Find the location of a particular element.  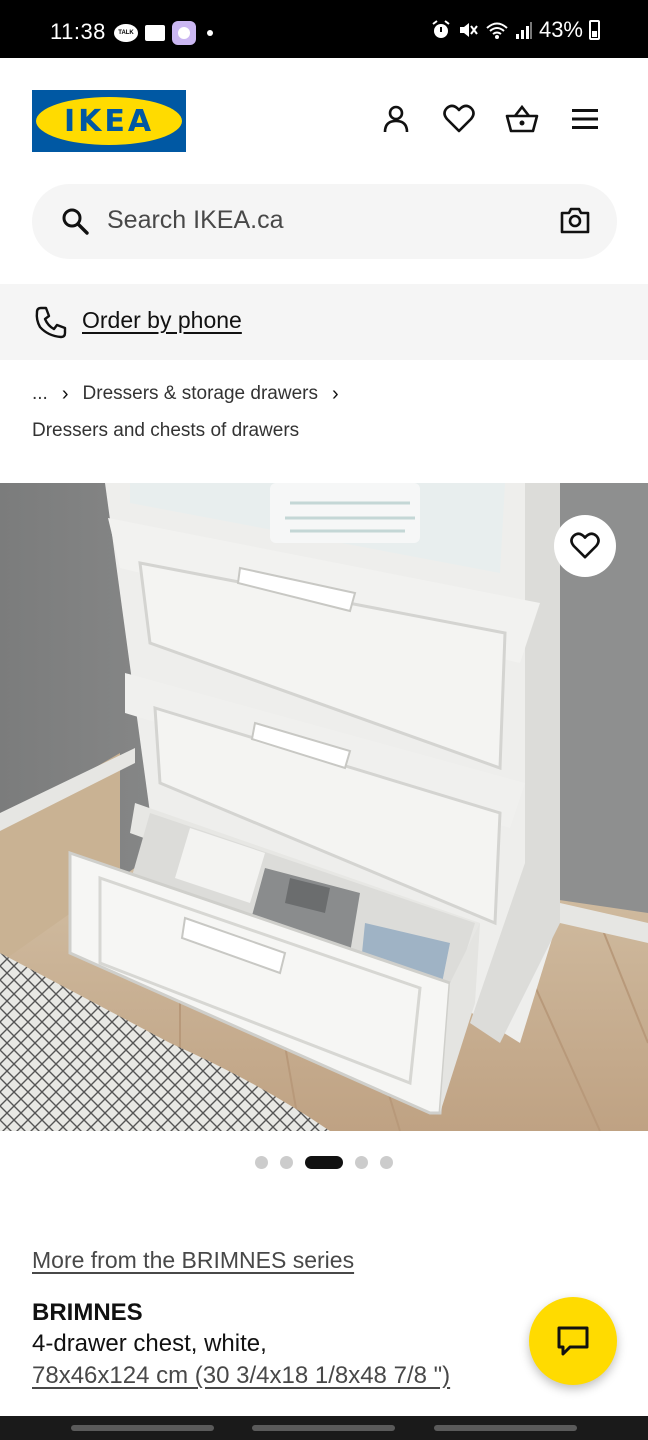

account-icon is located at coordinates (396, 119).